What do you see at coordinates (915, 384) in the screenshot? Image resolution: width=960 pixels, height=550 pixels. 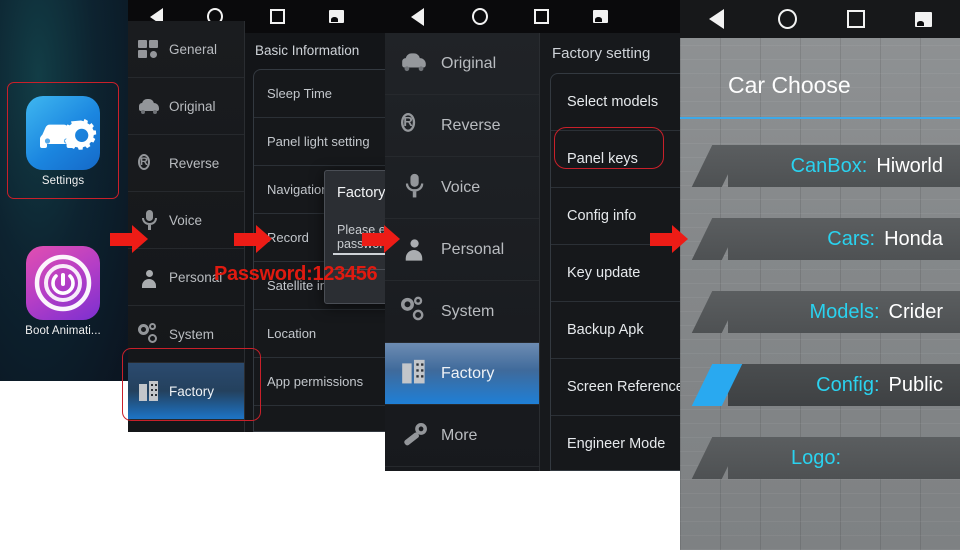 I see `list-item-value: Public` at bounding box center [915, 384].